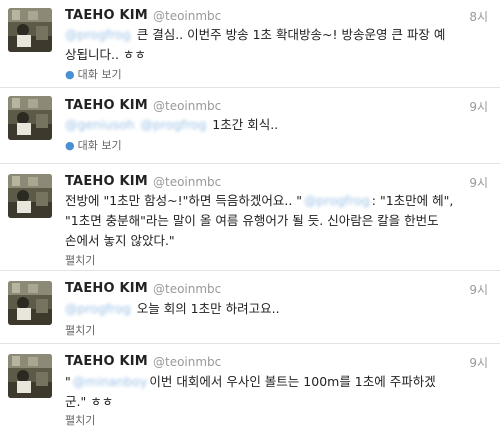 The height and width of the screenshot is (428, 500). Describe the element at coordinates (120, 240) in the screenshot. I see `tweet-line: 손에서 놓지 않았다."` at that location.